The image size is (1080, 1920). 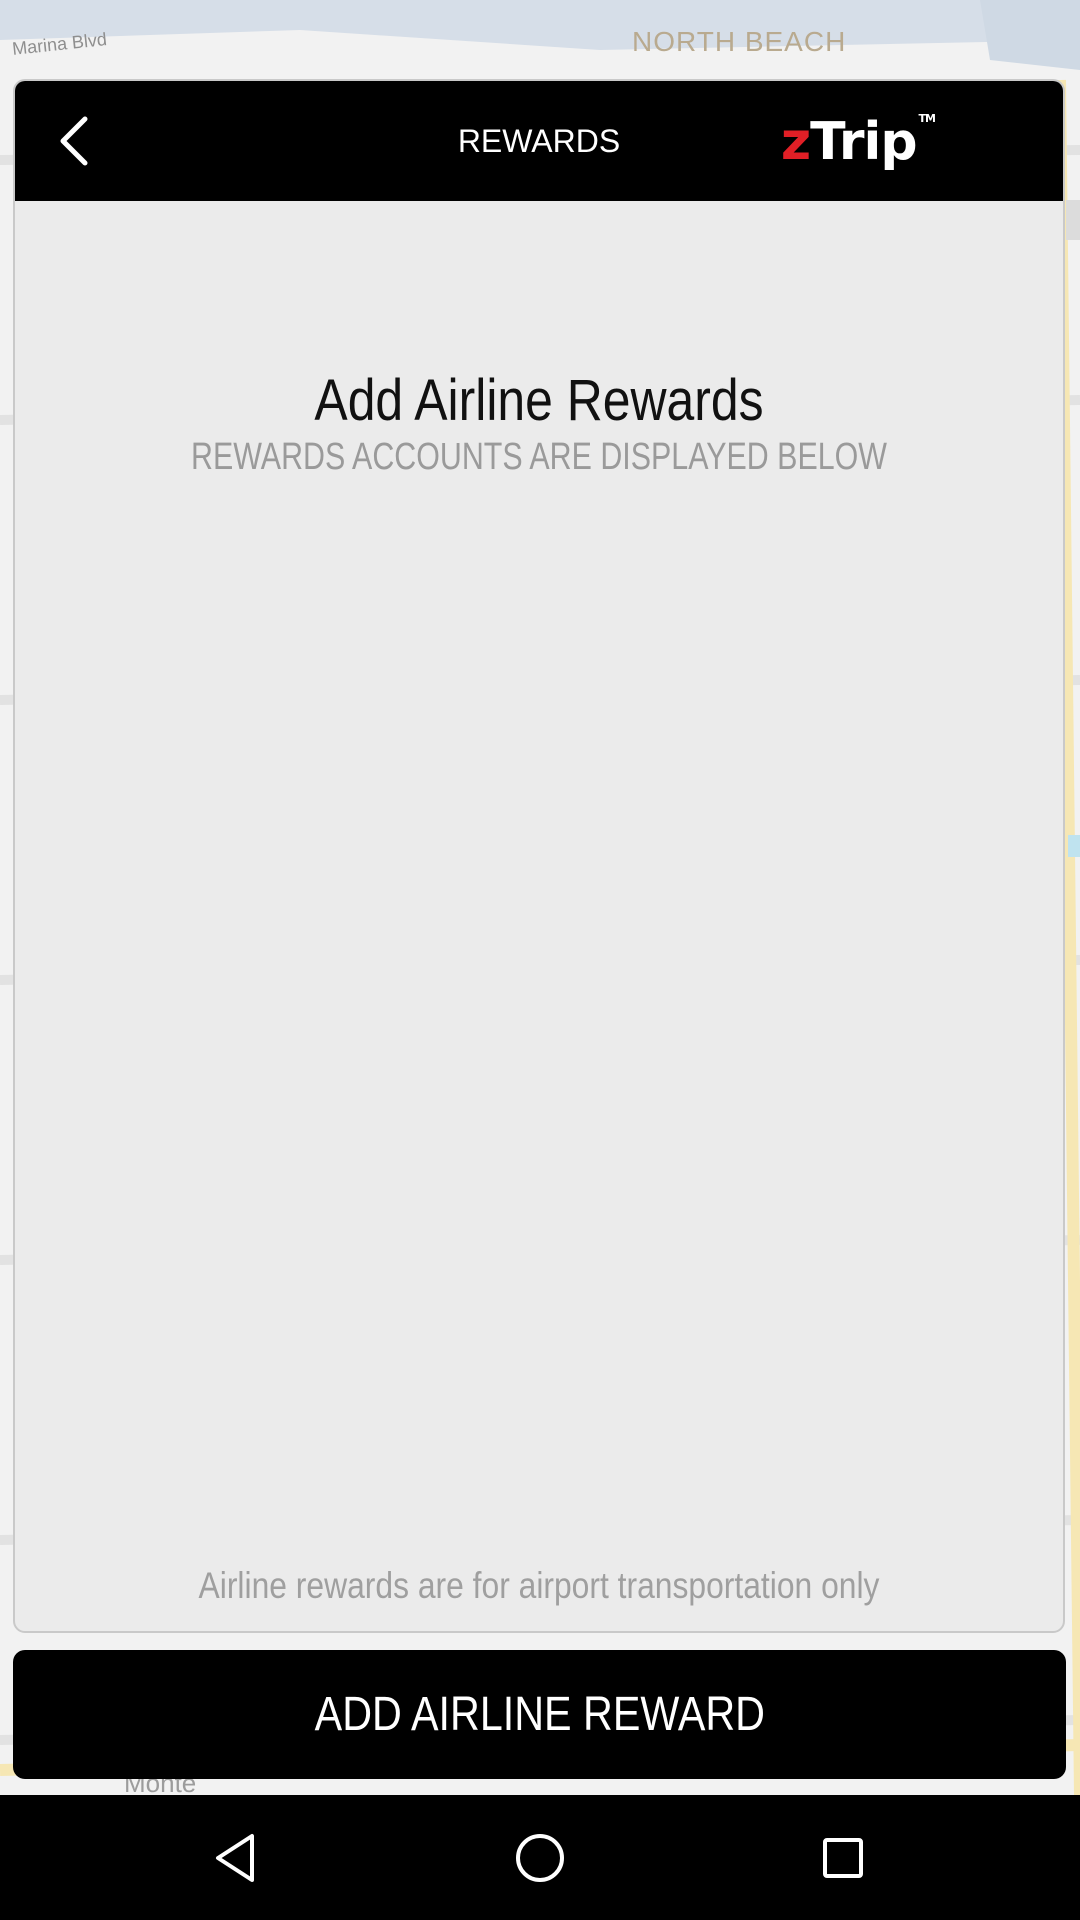 What do you see at coordinates (863, 142) in the screenshot?
I see `logo-trip: Trip` at bounding box center [863, 142].